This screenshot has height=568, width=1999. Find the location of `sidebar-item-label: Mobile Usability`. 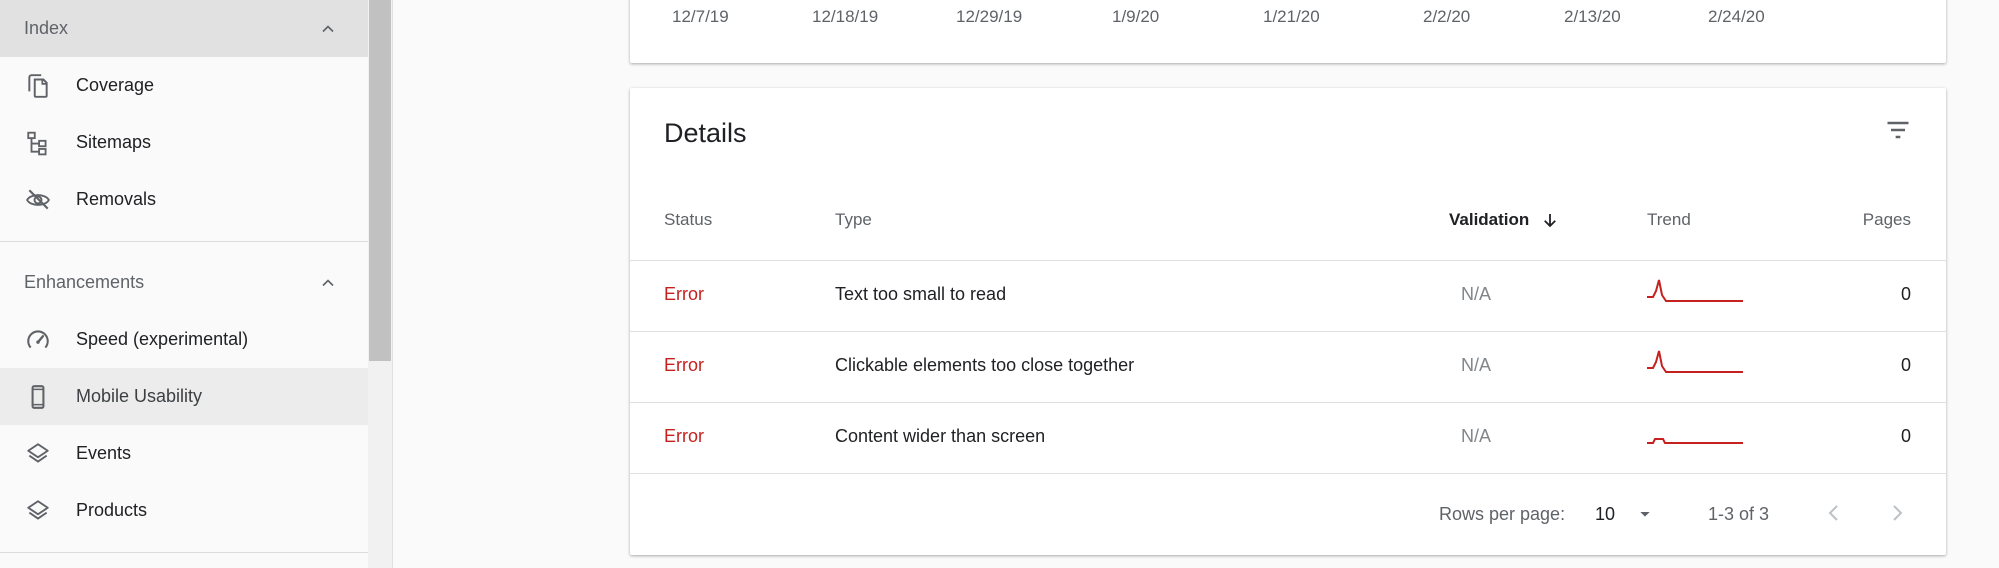

sidebar-item-label: Mobile Usability is located at coordinates (139, 396).